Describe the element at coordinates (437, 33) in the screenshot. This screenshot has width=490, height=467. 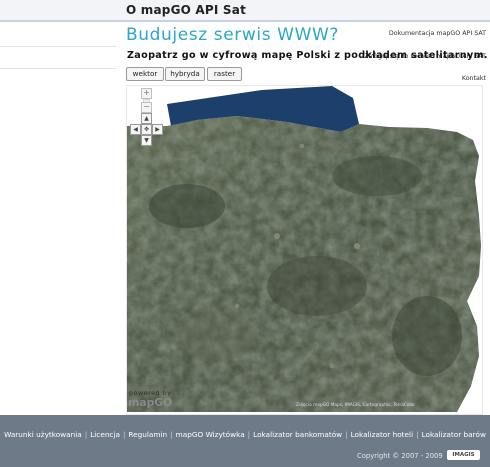
I see `sidebar-item-documentation: Dokumentacja mapGO API SAT` at that location.